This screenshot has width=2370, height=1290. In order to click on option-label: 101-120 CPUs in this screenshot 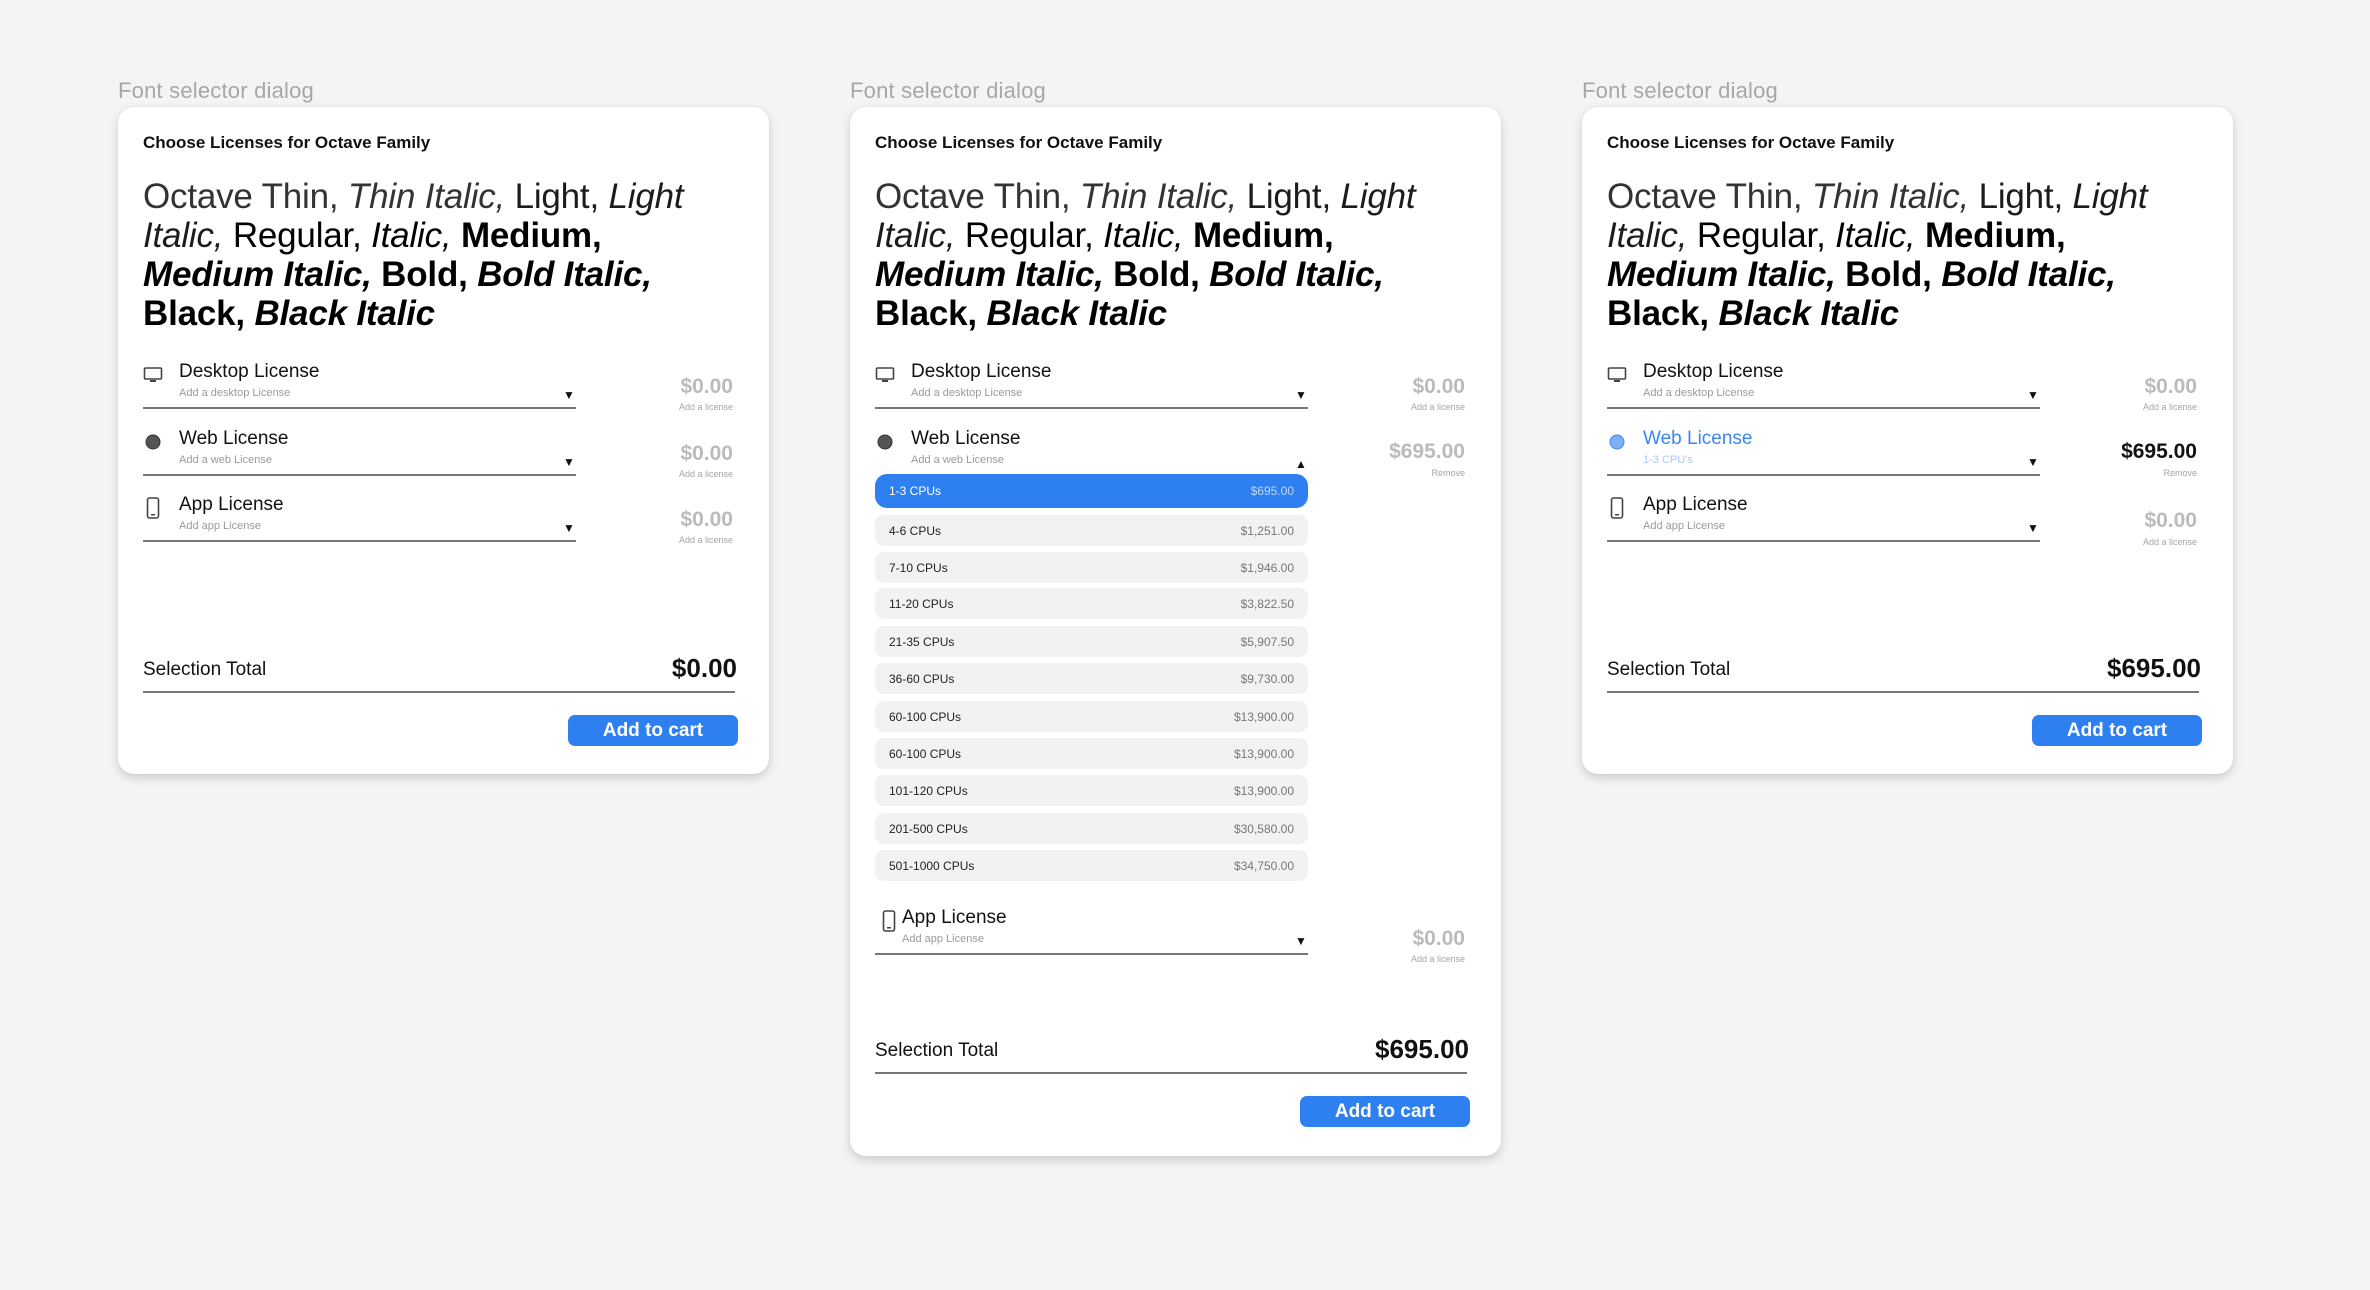, I will do `click(928, 790)`.